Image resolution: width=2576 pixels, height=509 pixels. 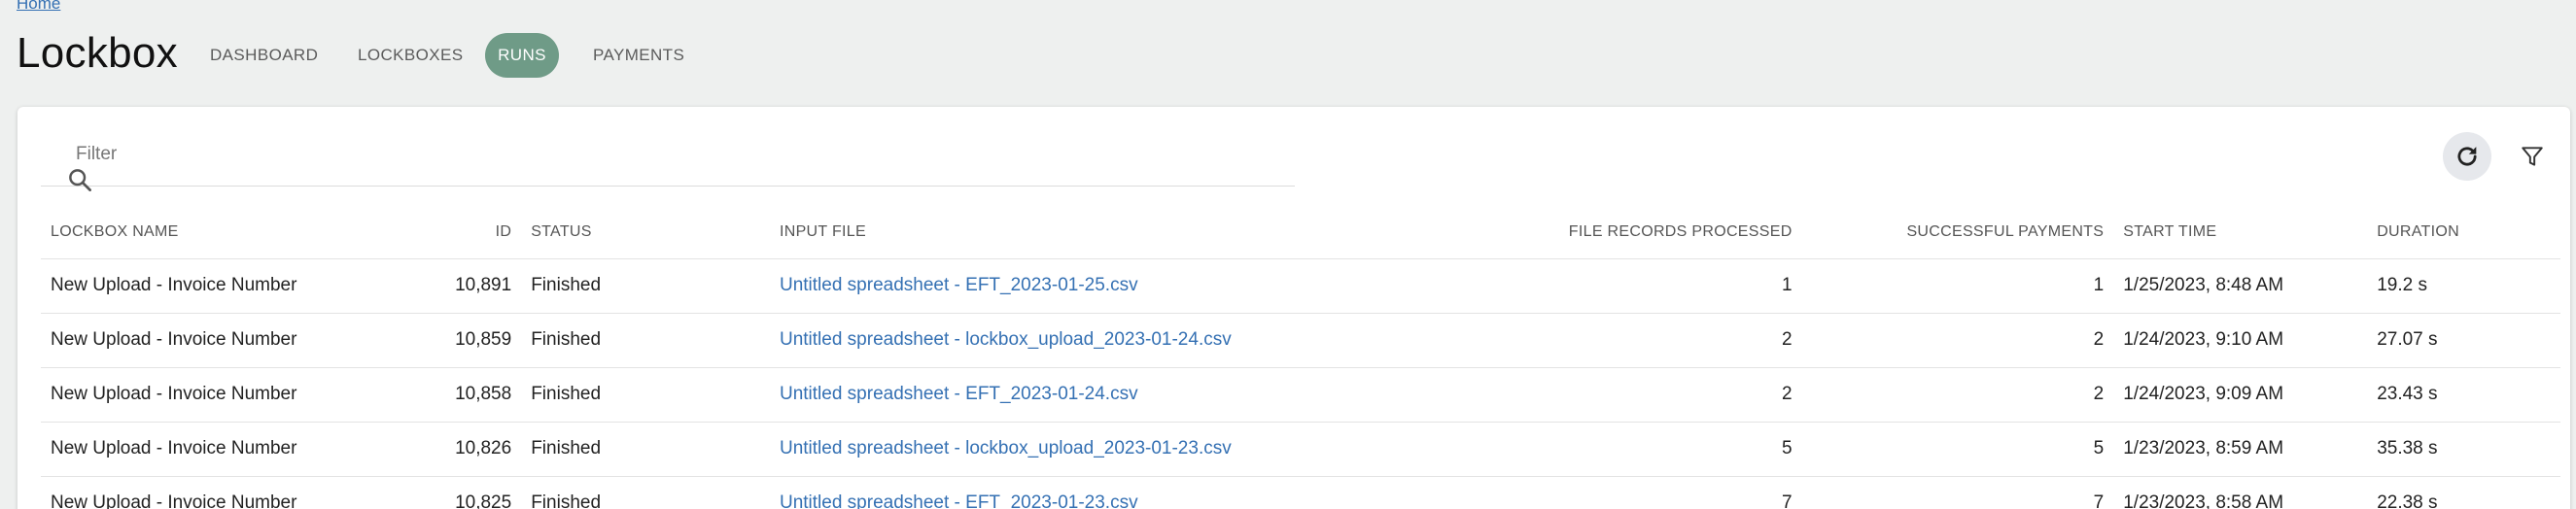 I want to click on cell-id: 10,859, so click(x=483, y=340).